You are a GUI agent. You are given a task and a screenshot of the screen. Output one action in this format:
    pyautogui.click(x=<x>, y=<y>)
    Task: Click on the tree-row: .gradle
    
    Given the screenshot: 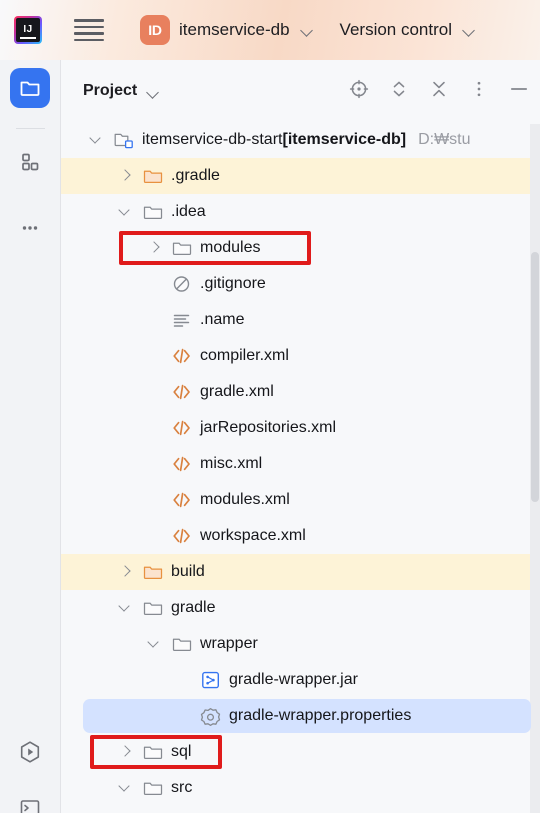 What is the action you would take?
    pyautogui.click(x=300, y=176)
    